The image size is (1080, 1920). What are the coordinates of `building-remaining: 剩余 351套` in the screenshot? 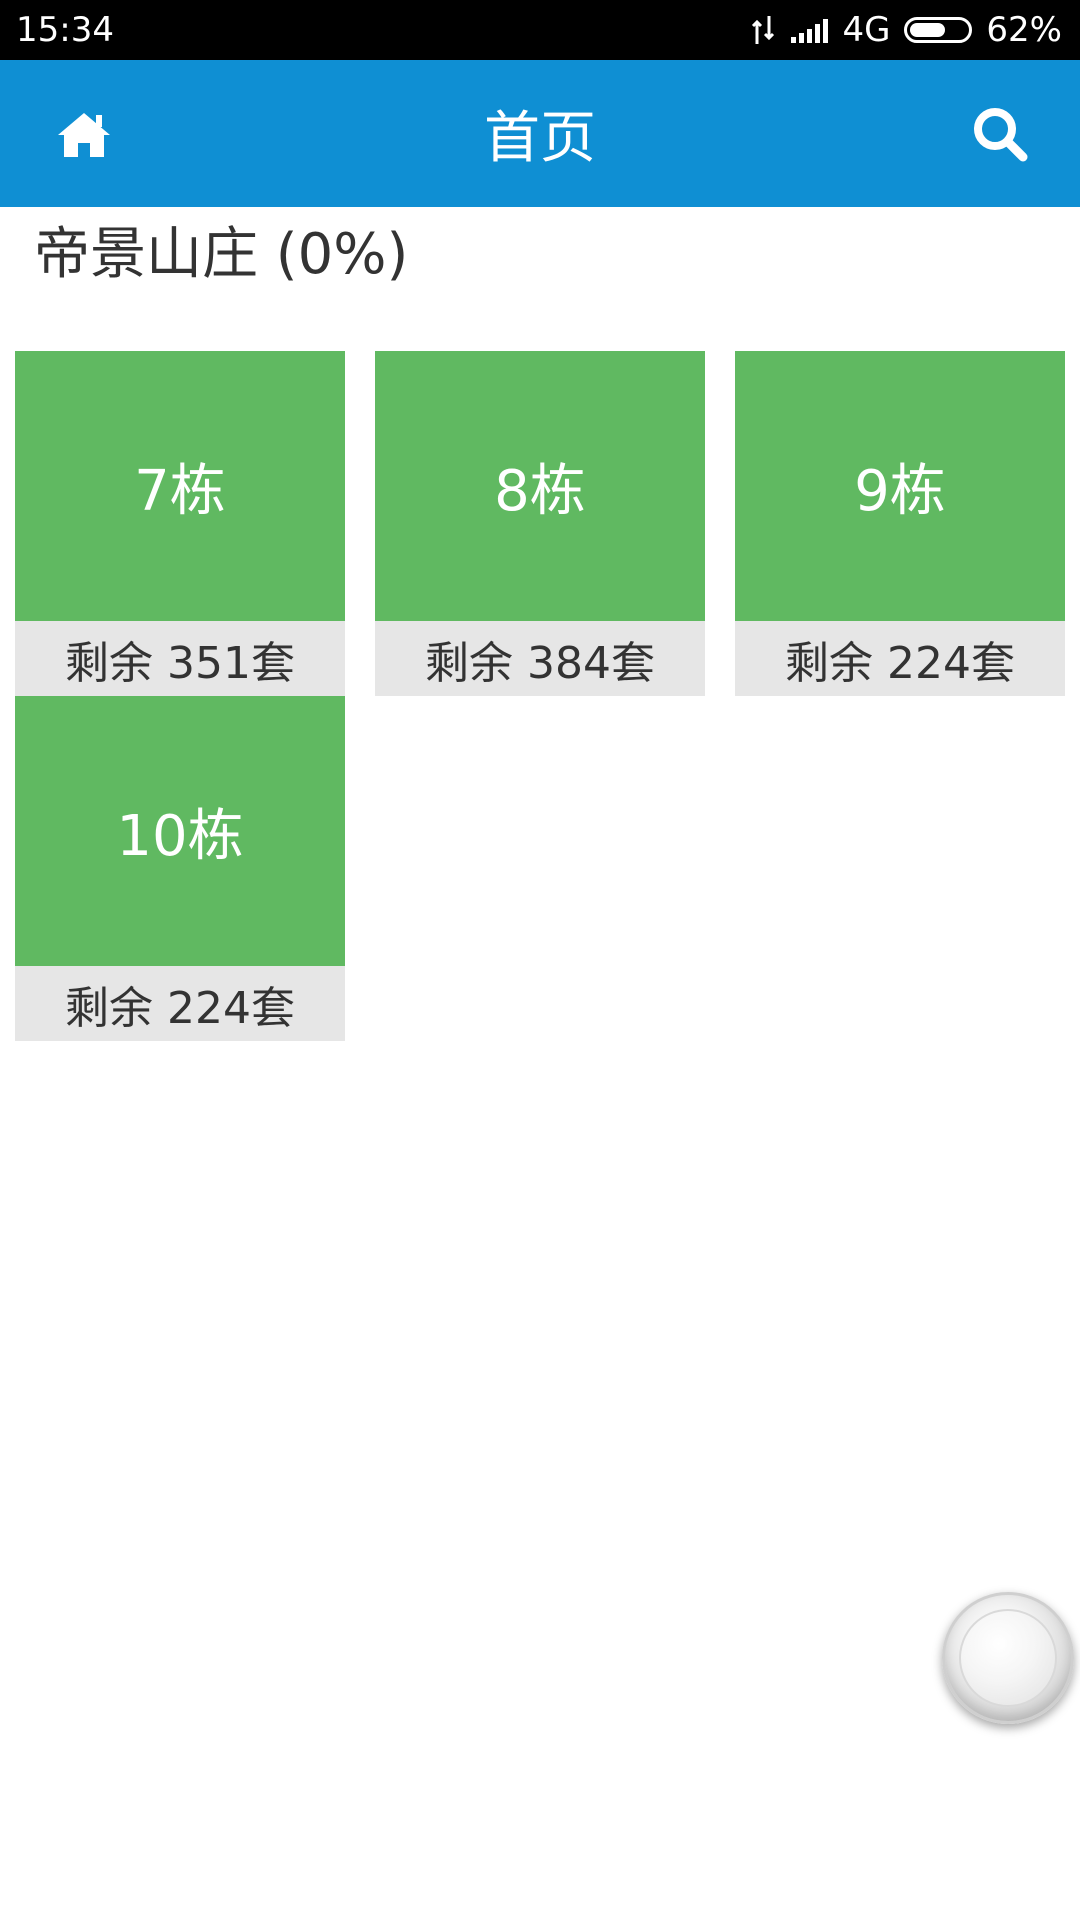 It's located at (180, 658).